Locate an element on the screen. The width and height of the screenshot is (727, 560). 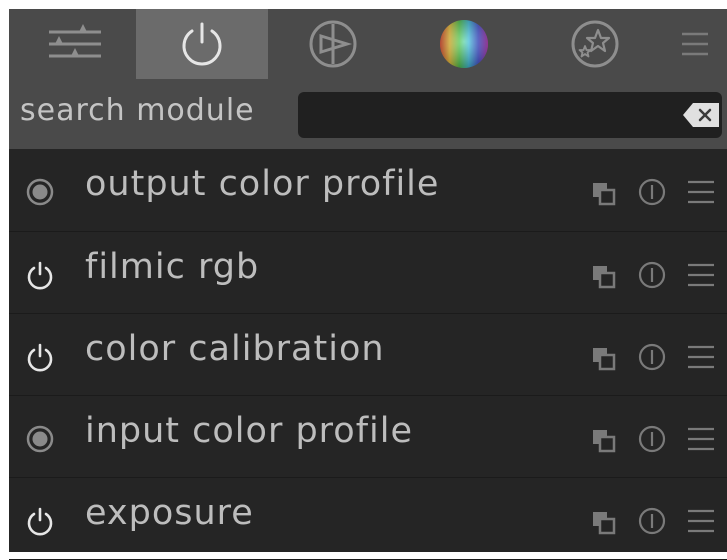
module-name: output color profile is located at coordinates (262, 184).